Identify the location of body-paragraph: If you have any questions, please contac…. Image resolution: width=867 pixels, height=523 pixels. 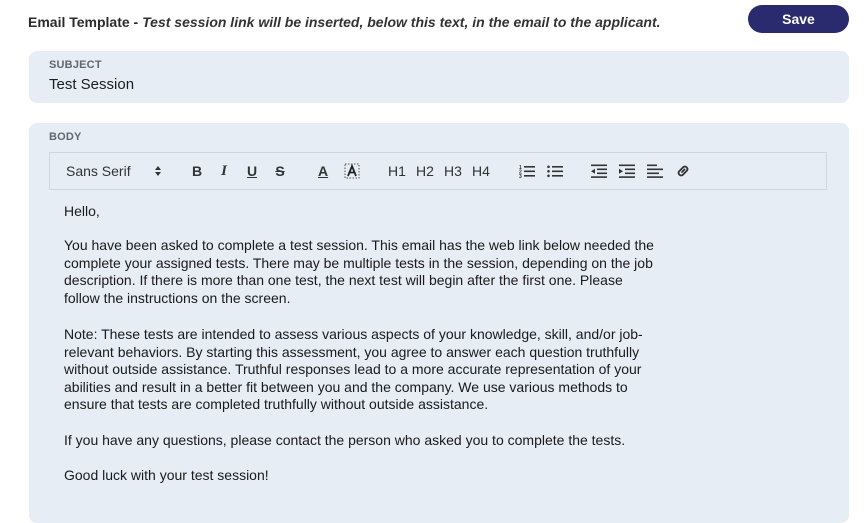
(345, 440).